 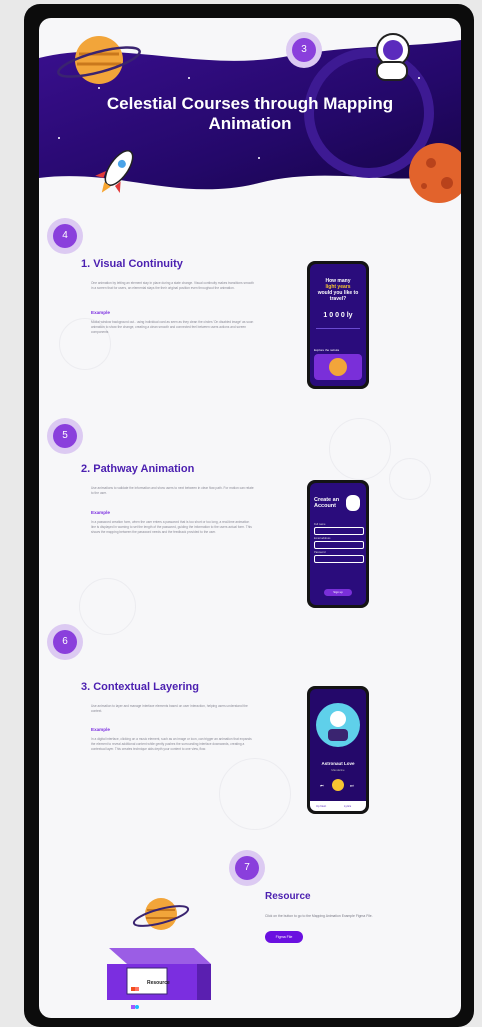 I want to click on section-title-visual-continuity: 1. Visual Continuity, so click(x=132, y=264).